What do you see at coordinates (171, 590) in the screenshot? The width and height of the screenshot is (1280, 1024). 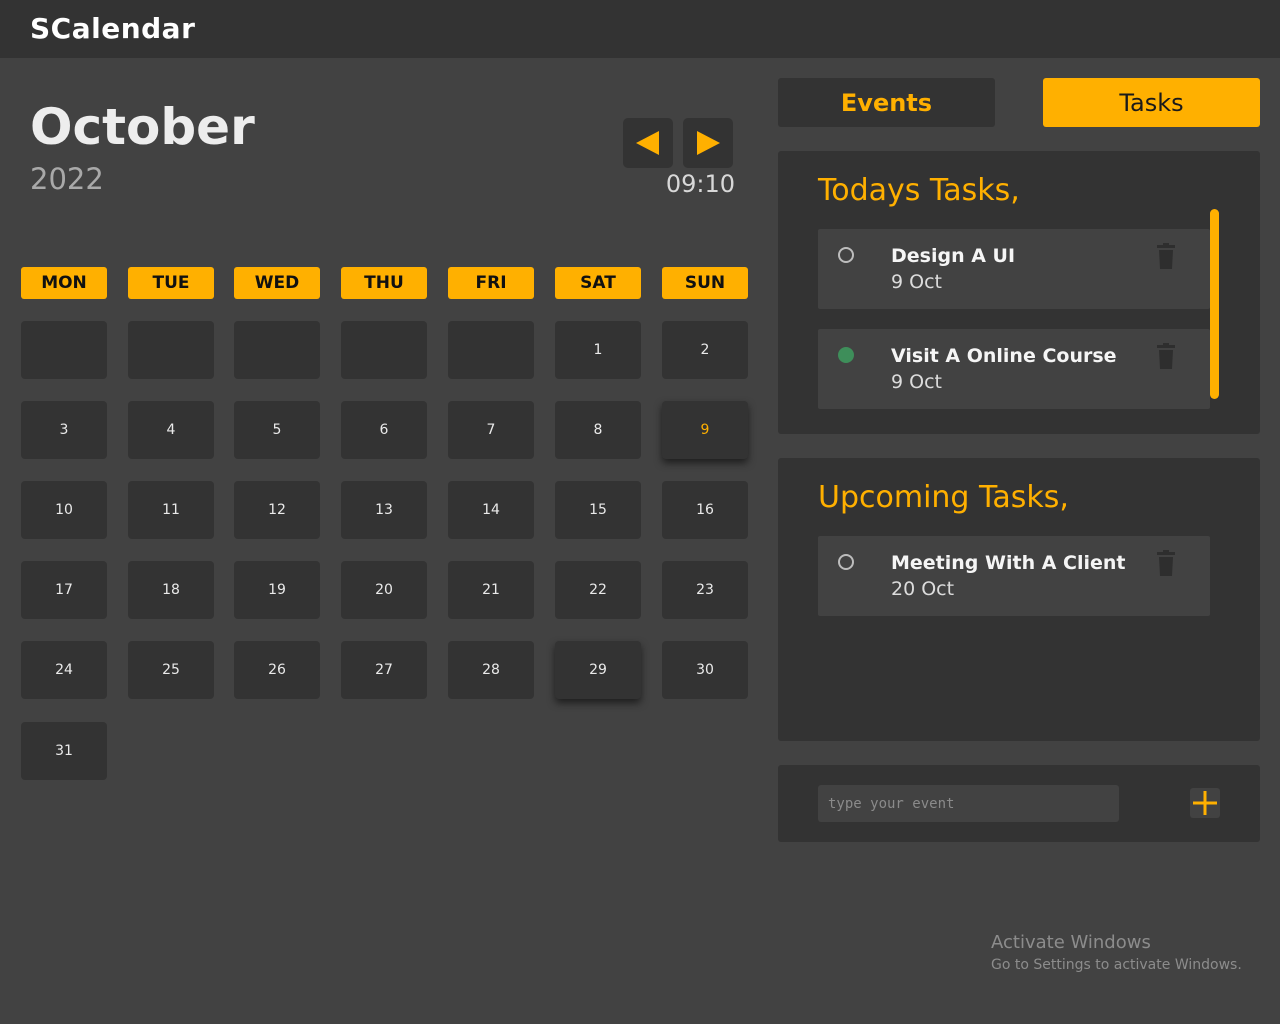 I see `day-cell: 18` at bounding box center [171, 590].